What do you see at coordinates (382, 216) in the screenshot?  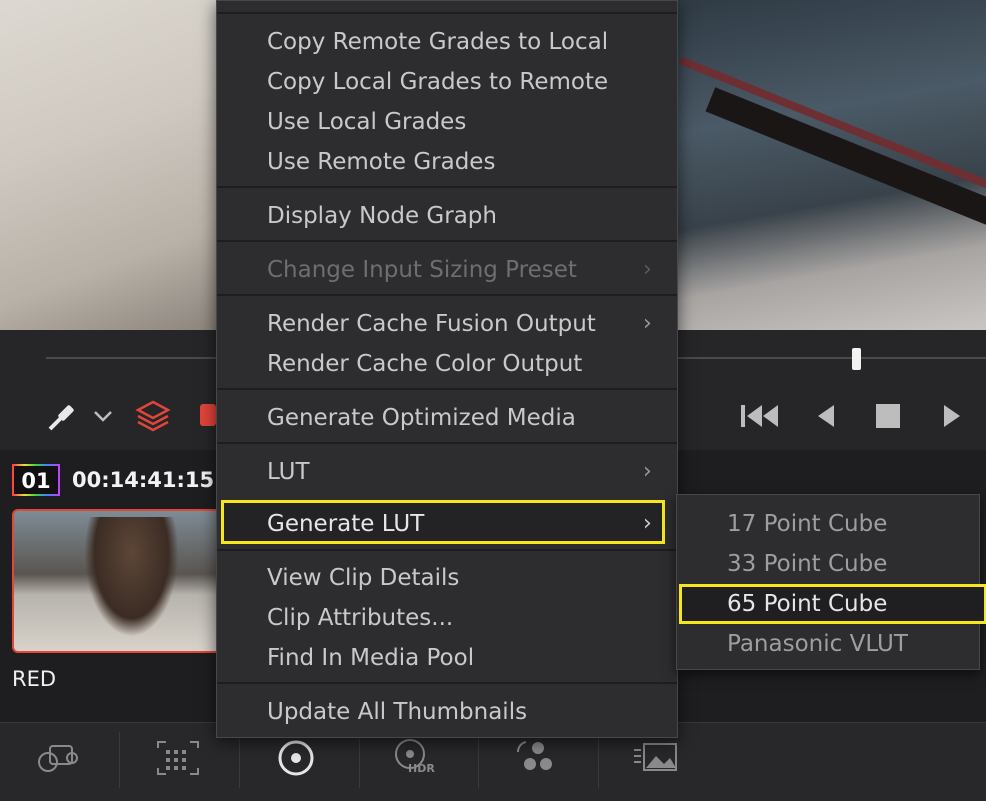 I see `menu-item-display-node-graph: Display Node Graph` at bounding box center [382, 216].